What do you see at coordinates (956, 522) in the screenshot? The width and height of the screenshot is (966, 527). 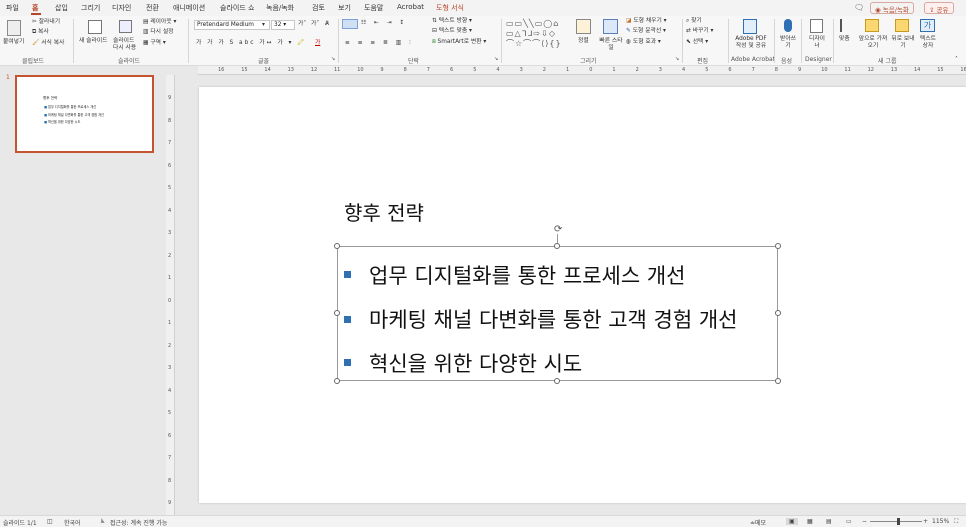 I see `fit-to-window-icon: ⛶` at bounding box center [956, 522].